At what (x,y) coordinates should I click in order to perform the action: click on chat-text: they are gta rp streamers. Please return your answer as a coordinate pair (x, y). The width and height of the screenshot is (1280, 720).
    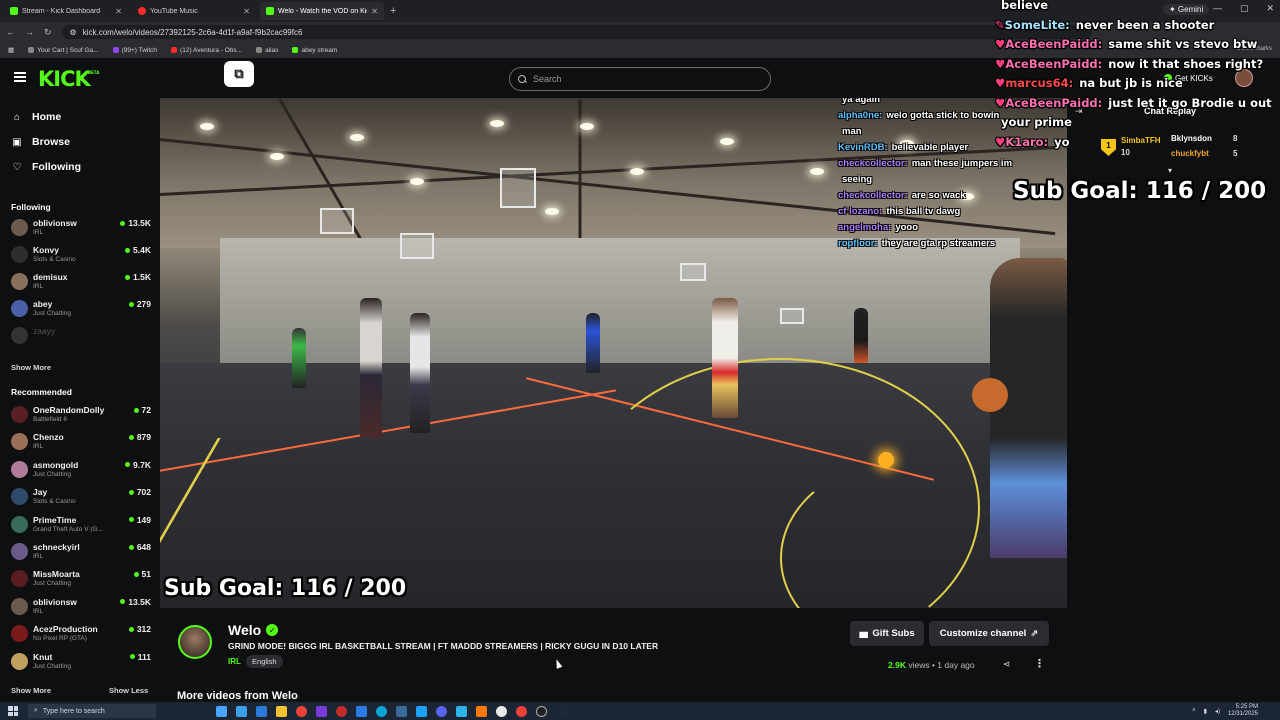
    Looking at the image, I should click on (938, 243).